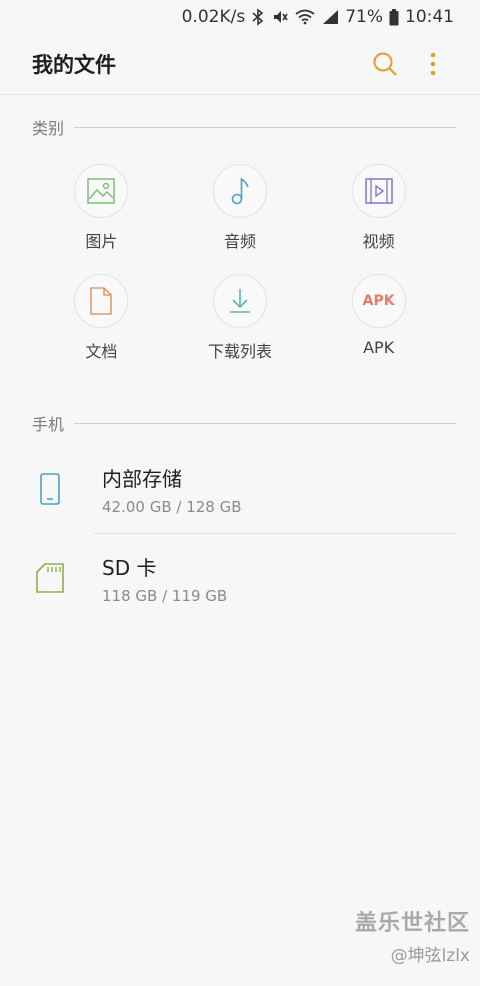  I want to click on apk-icon-text: APK, so click(378, 301).